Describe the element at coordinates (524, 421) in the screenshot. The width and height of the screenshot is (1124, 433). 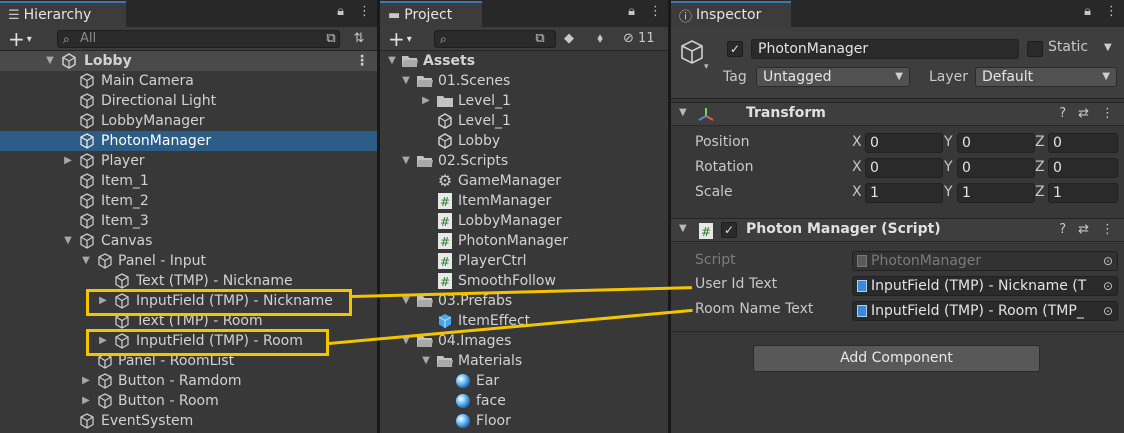
I see `project-item: Floor` at that location.